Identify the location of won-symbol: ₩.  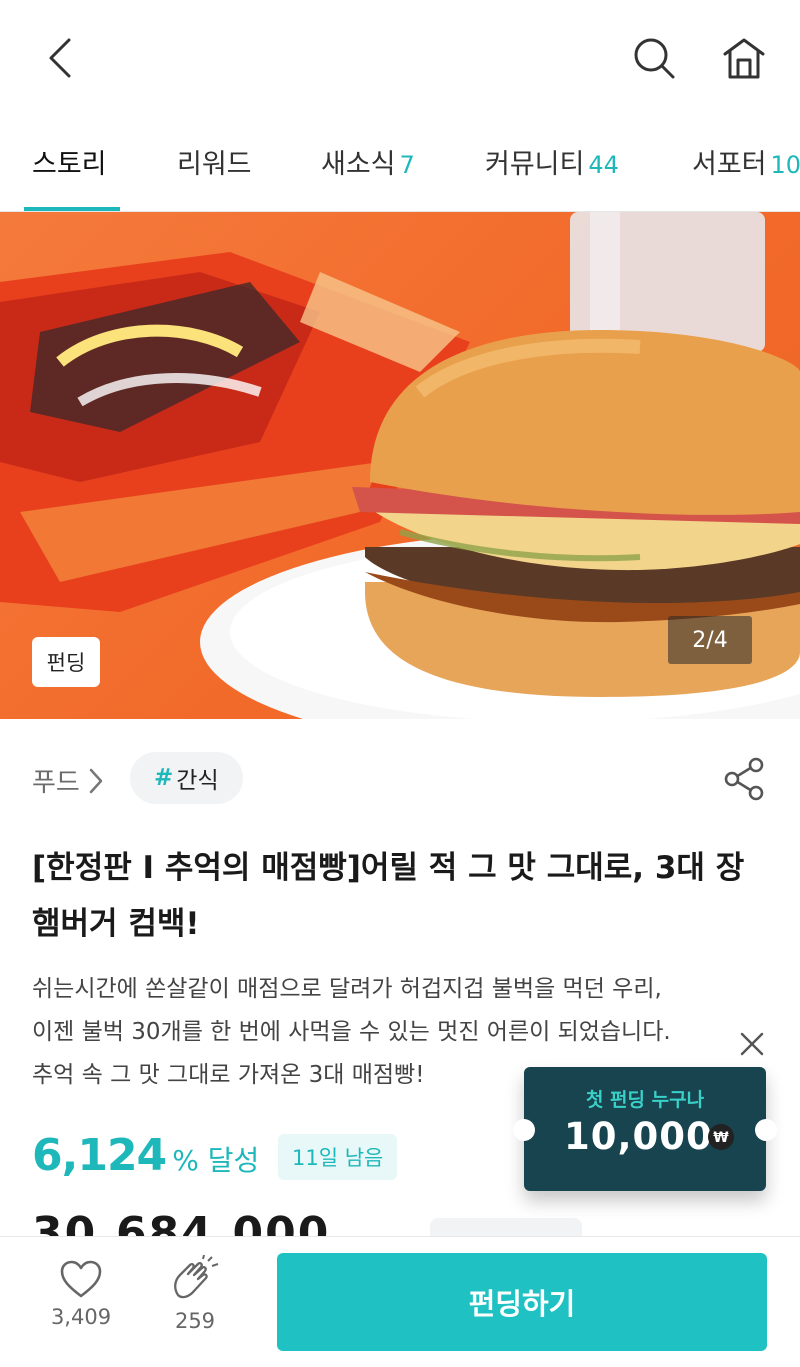
(721, 1138).